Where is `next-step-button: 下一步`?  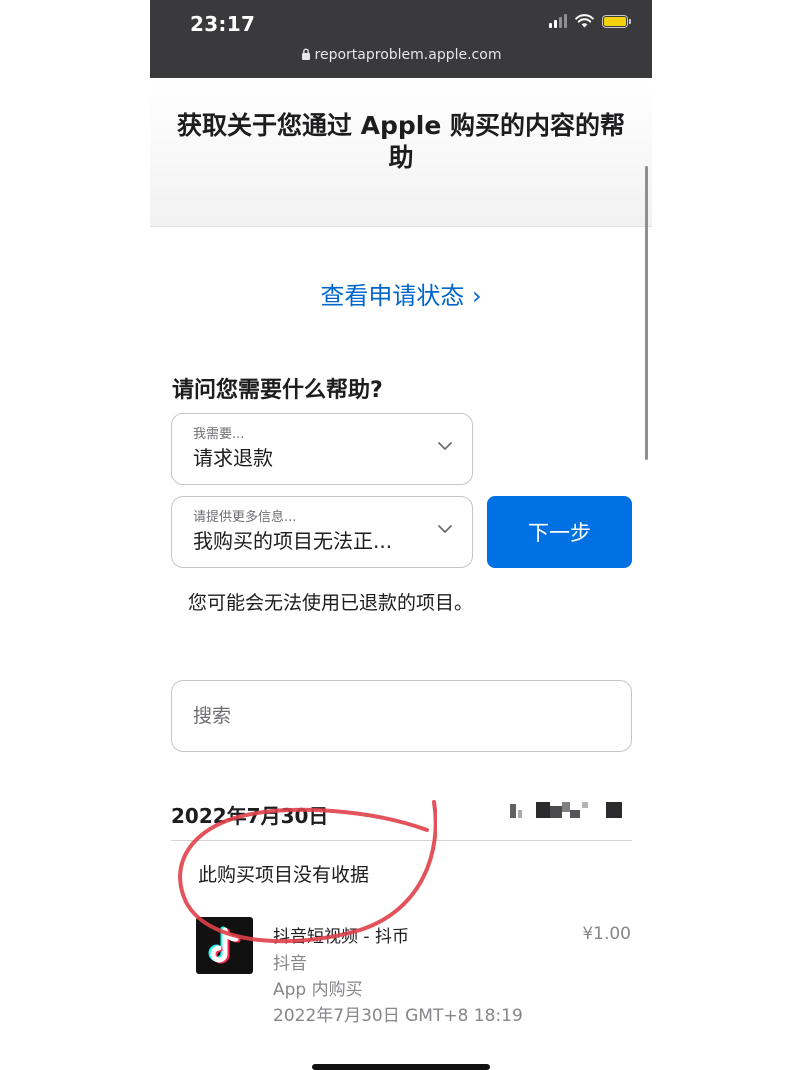
next-step-button: 下一步 is located at coordinates (559, 532).